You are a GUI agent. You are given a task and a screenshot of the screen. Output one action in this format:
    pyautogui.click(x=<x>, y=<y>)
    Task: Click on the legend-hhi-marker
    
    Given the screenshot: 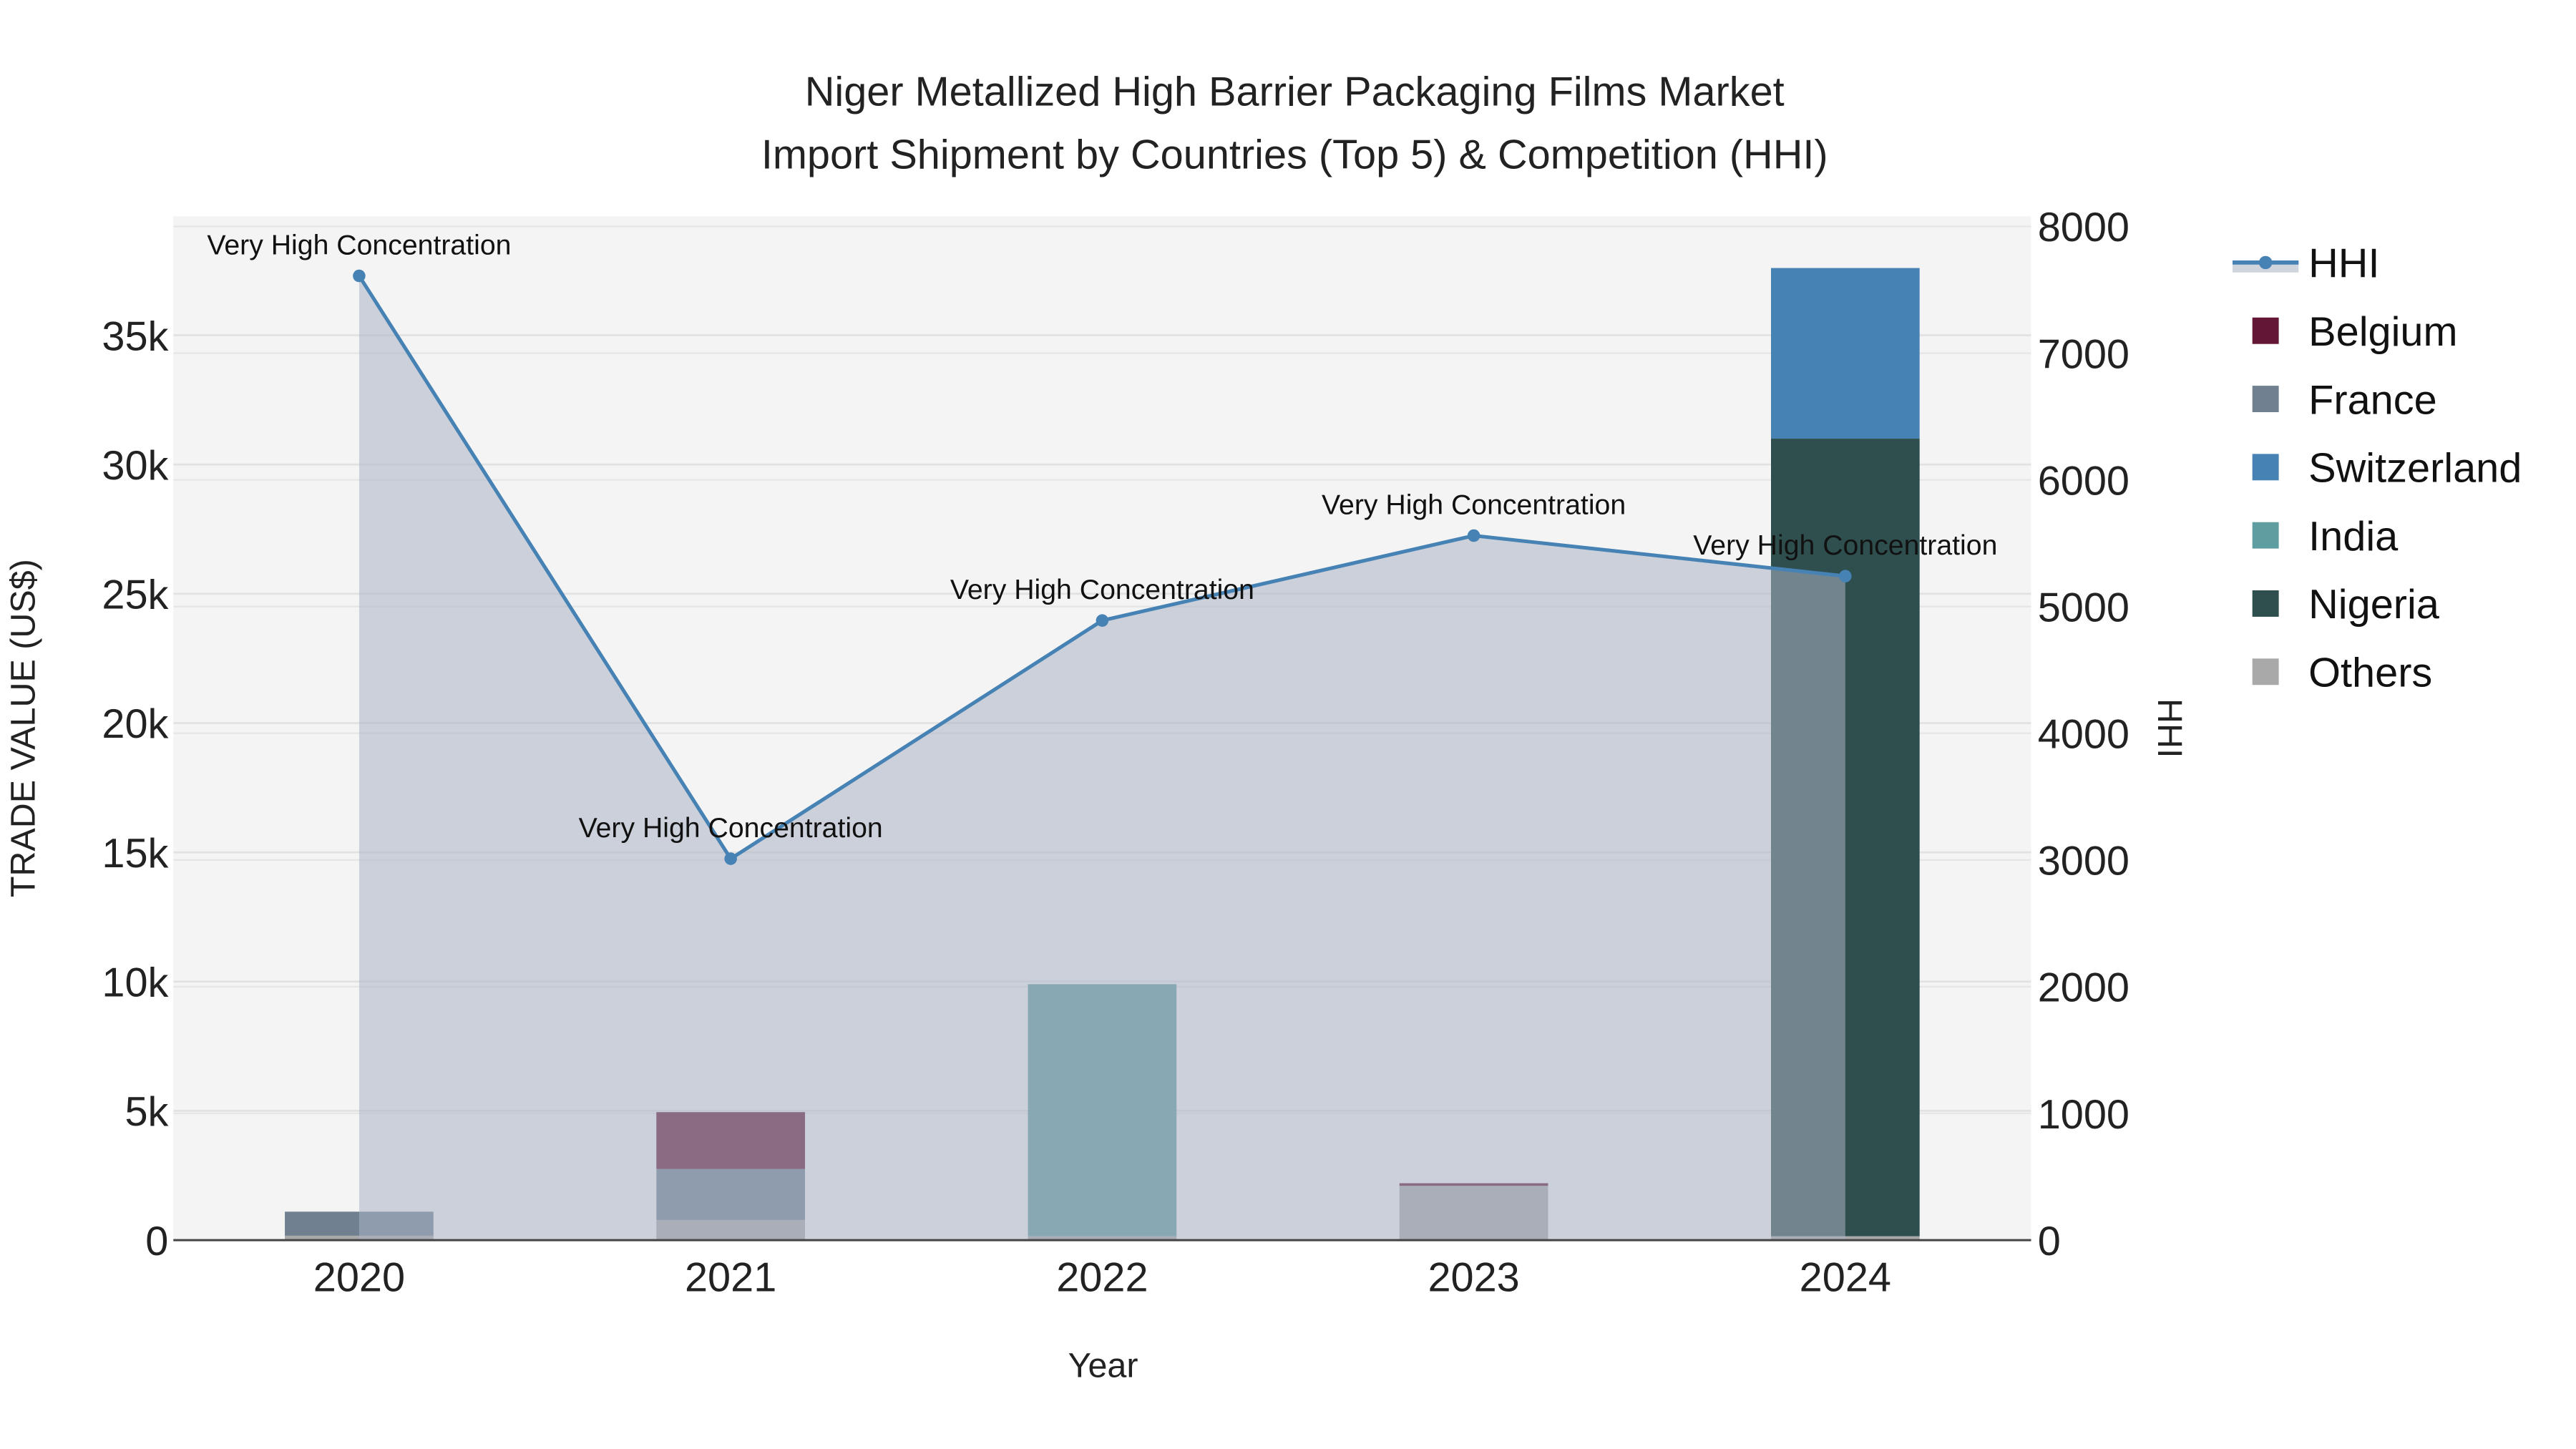 What is the action you would take?
    pyautogui.click(x=2265, y=262)
    